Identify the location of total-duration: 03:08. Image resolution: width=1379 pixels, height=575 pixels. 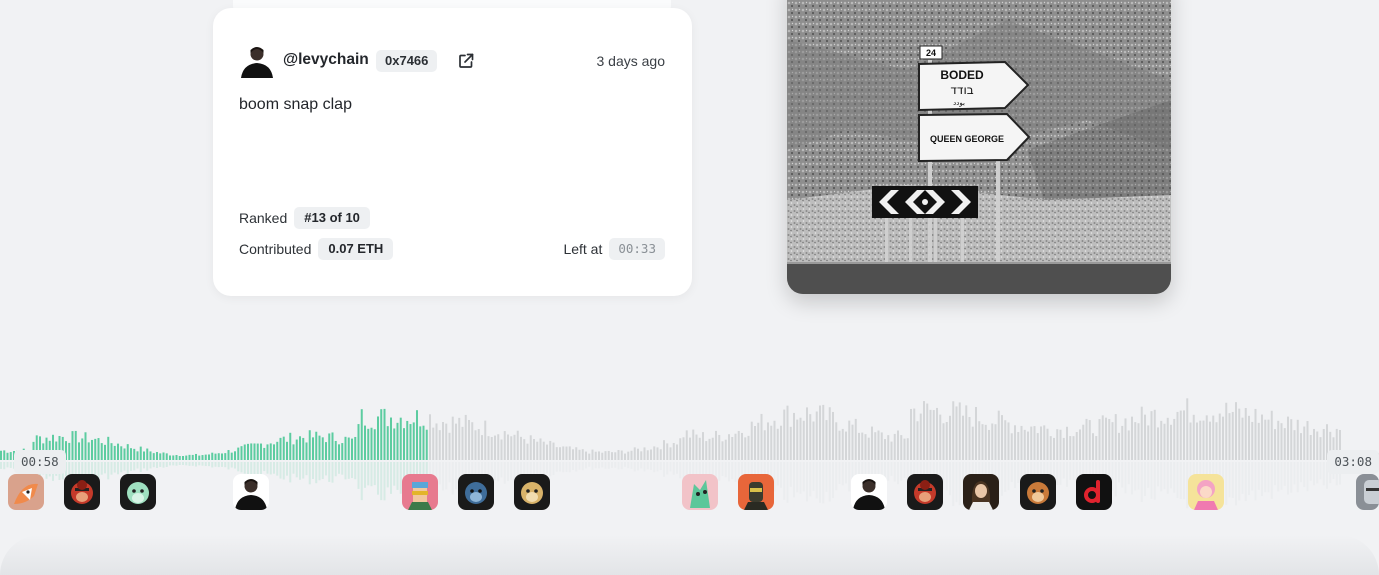
(1353, 462).